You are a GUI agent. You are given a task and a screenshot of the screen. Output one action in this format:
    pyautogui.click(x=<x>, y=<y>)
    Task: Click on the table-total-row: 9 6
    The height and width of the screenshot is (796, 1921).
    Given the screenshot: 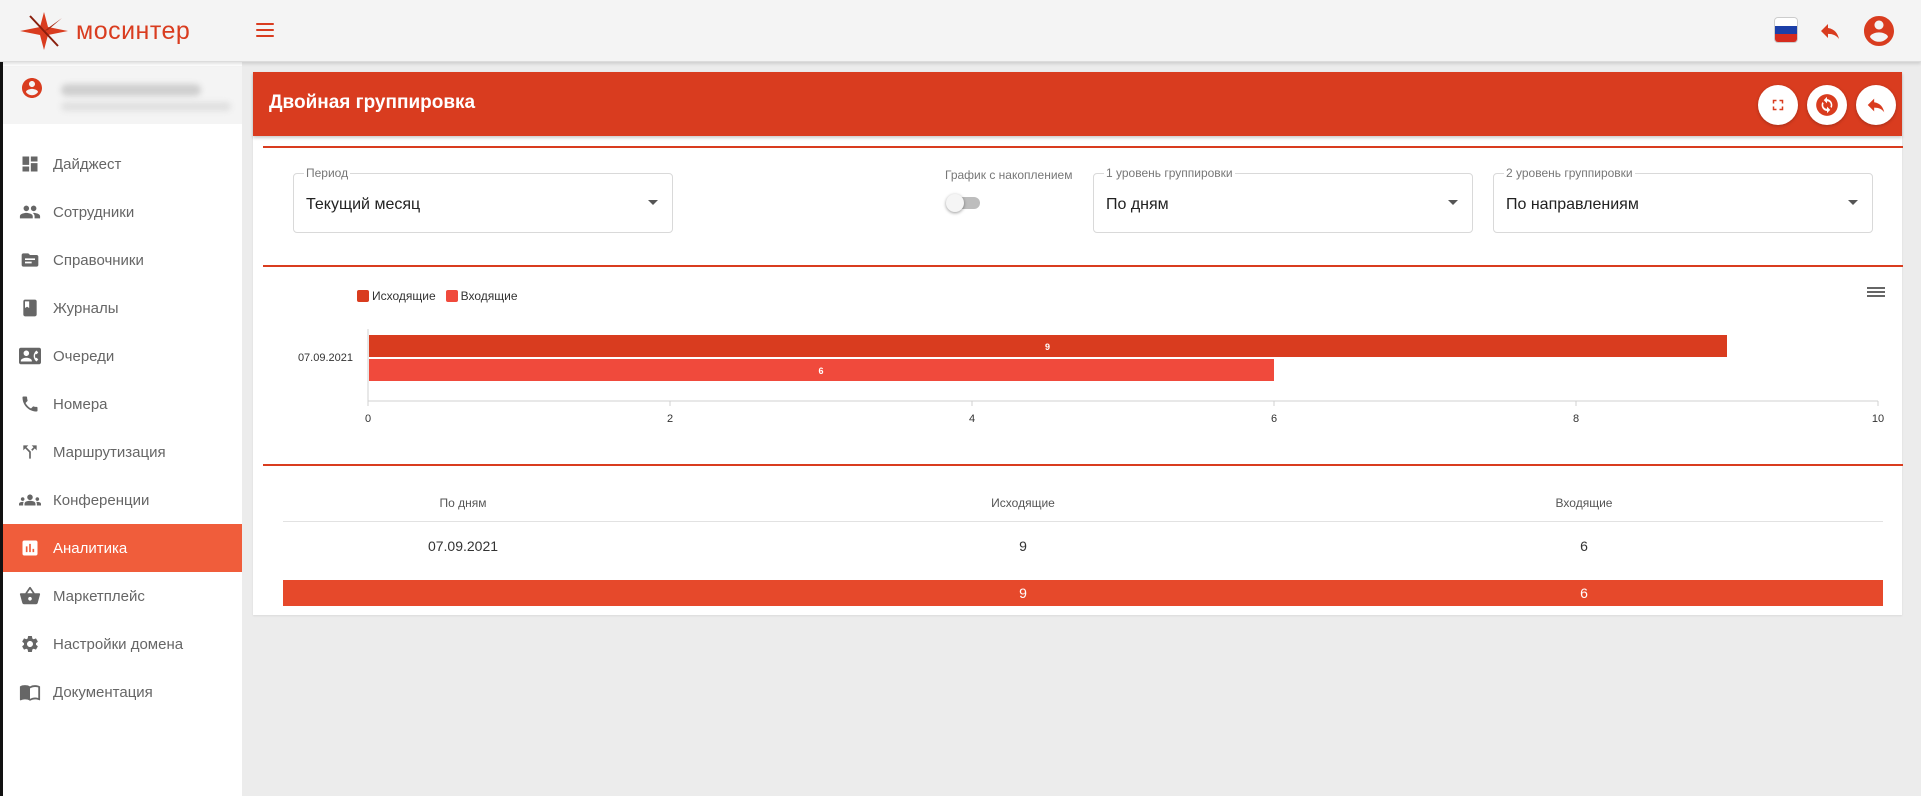 What is the action you would take?
    pyautogui.click(x=1083, y=593)
    